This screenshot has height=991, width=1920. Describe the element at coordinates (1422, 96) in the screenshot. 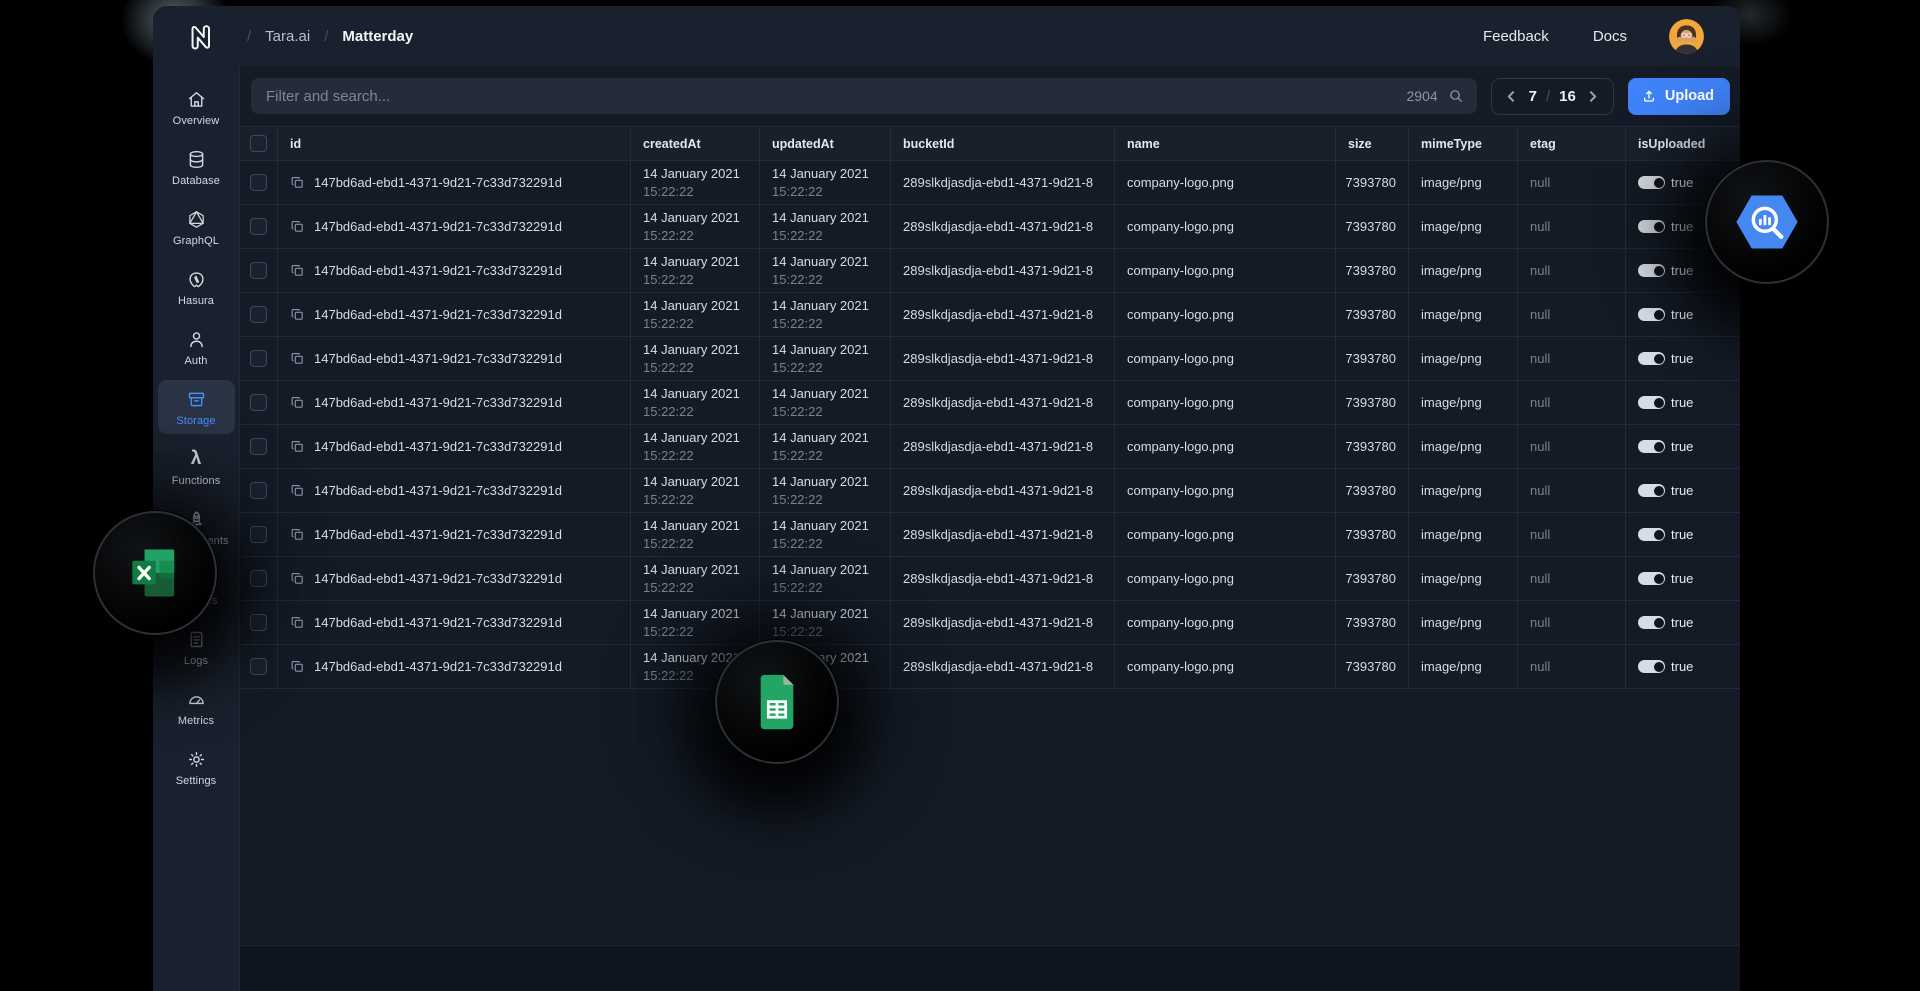

I see `result-count: 2904` at that location.